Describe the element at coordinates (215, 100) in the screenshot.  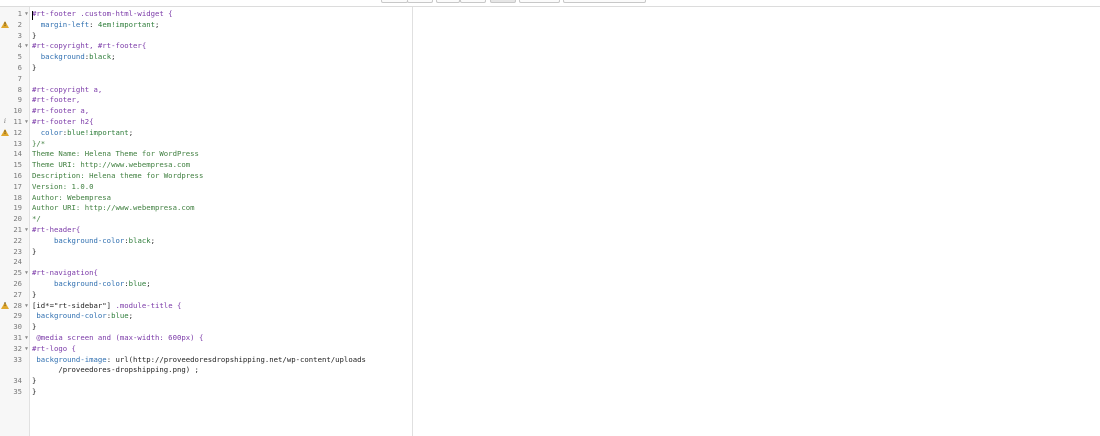
I see `code-line: 9 #rt-footer,` at that location.